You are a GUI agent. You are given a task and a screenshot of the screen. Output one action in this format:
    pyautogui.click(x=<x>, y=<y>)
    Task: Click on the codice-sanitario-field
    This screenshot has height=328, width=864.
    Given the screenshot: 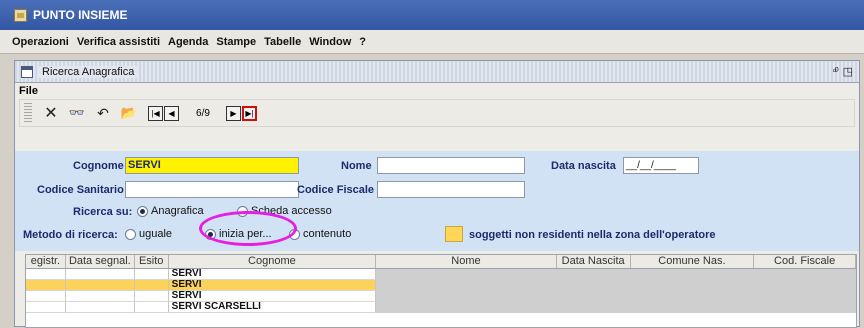 What is the action you would take?
    pyautogui.click(x=212, y=189)
    